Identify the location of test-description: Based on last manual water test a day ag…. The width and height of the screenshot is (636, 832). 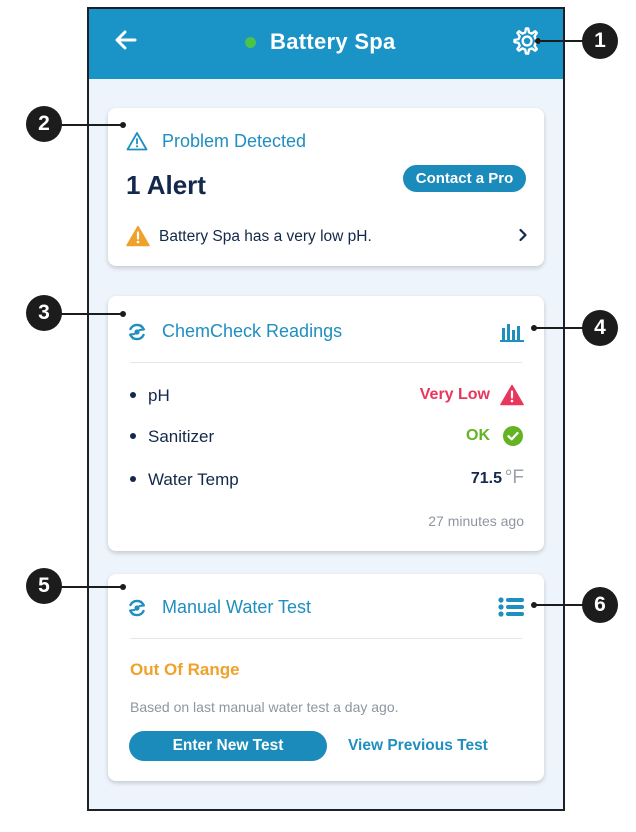
(264, 707).